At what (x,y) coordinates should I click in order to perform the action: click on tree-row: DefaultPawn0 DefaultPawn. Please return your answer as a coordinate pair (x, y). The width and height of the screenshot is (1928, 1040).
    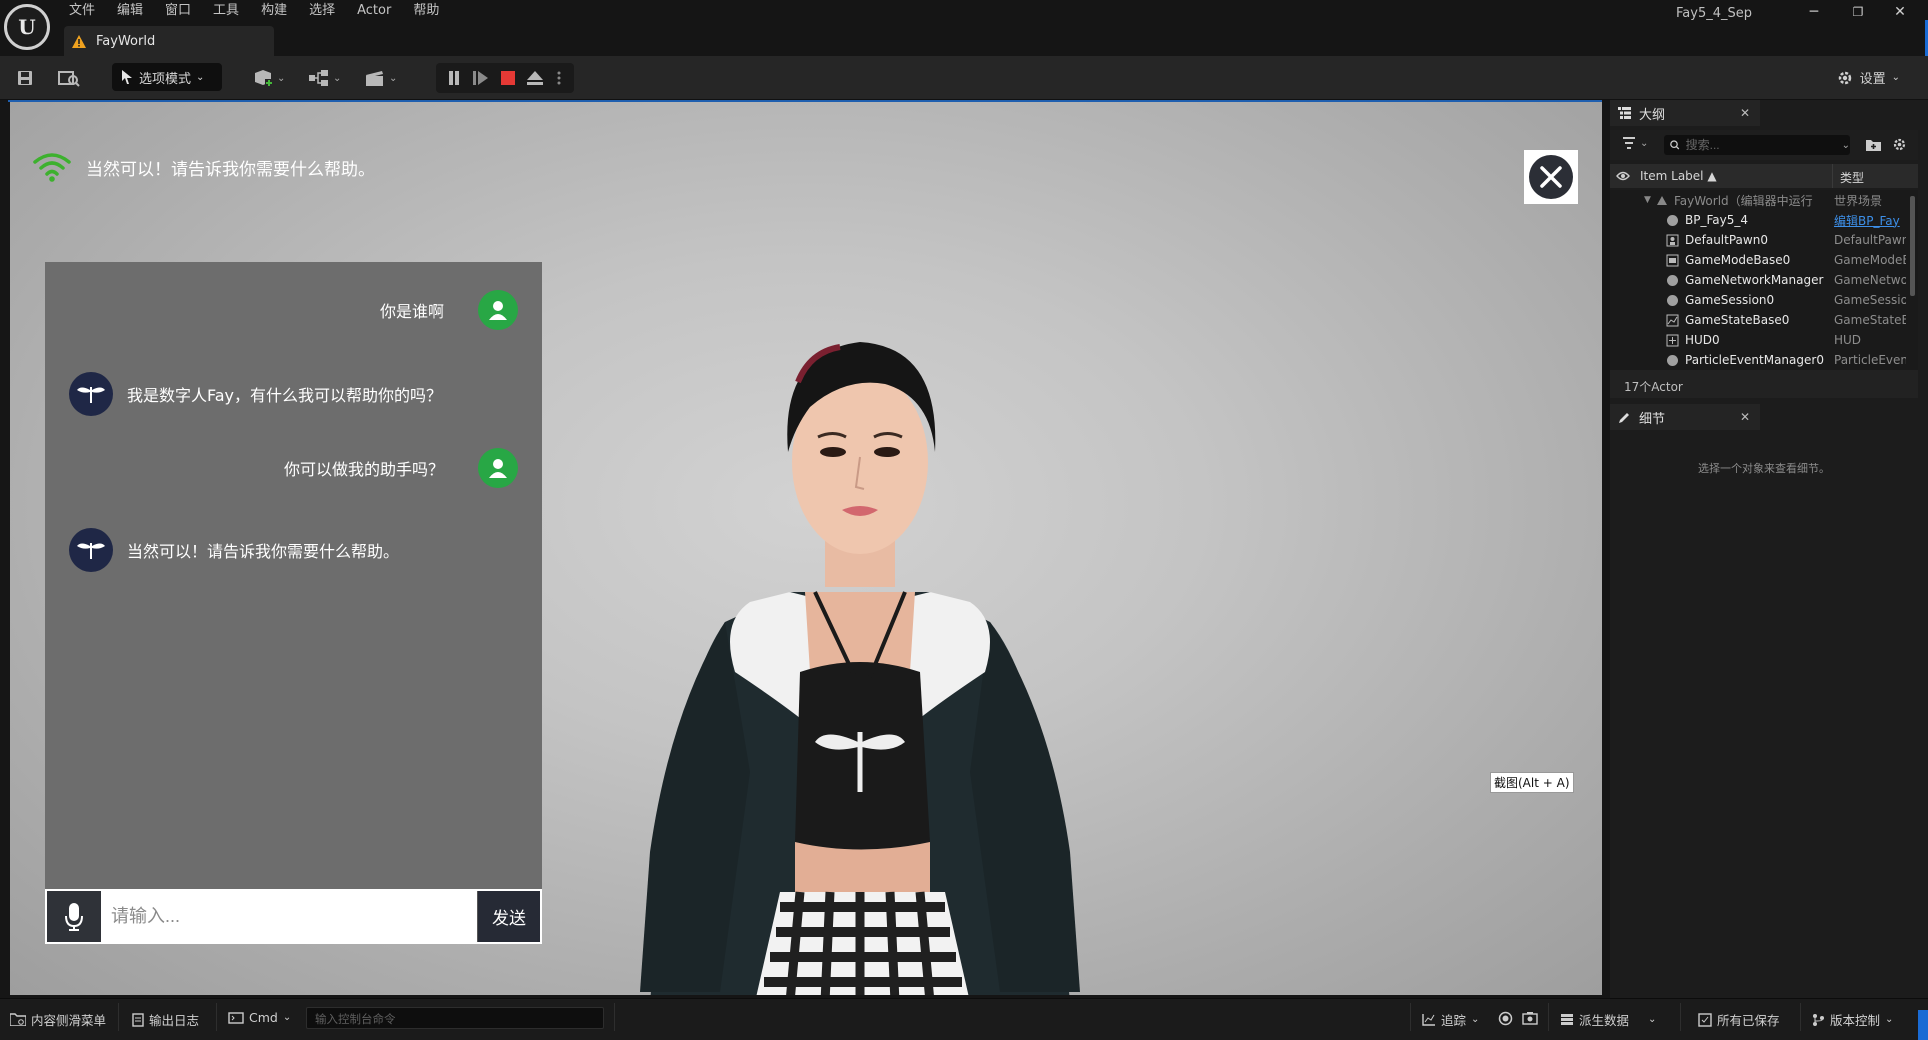
    Looking at the image, I should click on (1758, 240).